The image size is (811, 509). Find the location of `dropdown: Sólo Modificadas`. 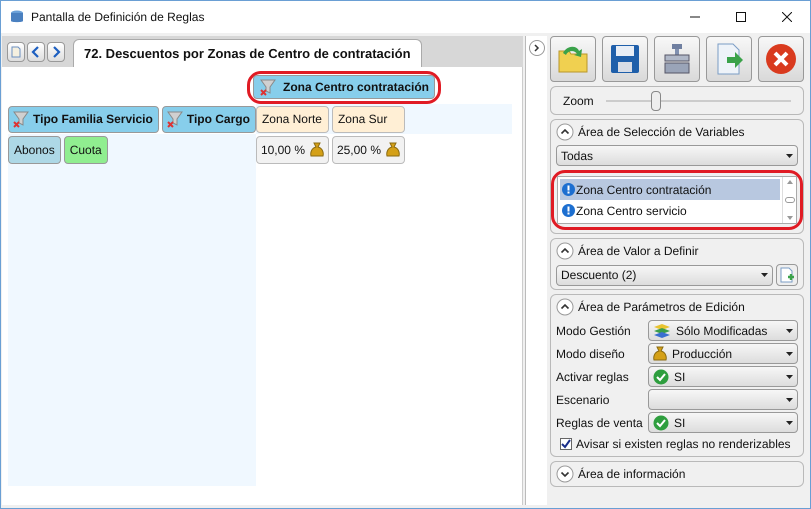

dropdown: Sólo Modificadas is located at coordinates (723, 330).